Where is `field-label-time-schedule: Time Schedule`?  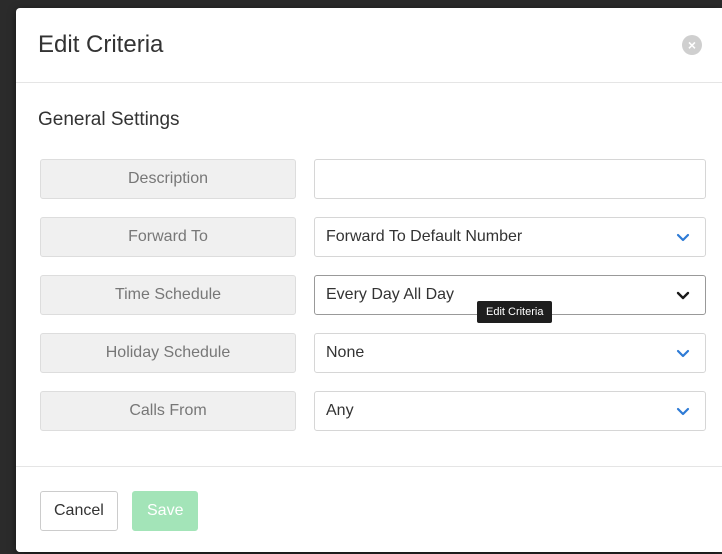
field-label-time-schedule: Time Schedule is located at coordinates (168, 295).